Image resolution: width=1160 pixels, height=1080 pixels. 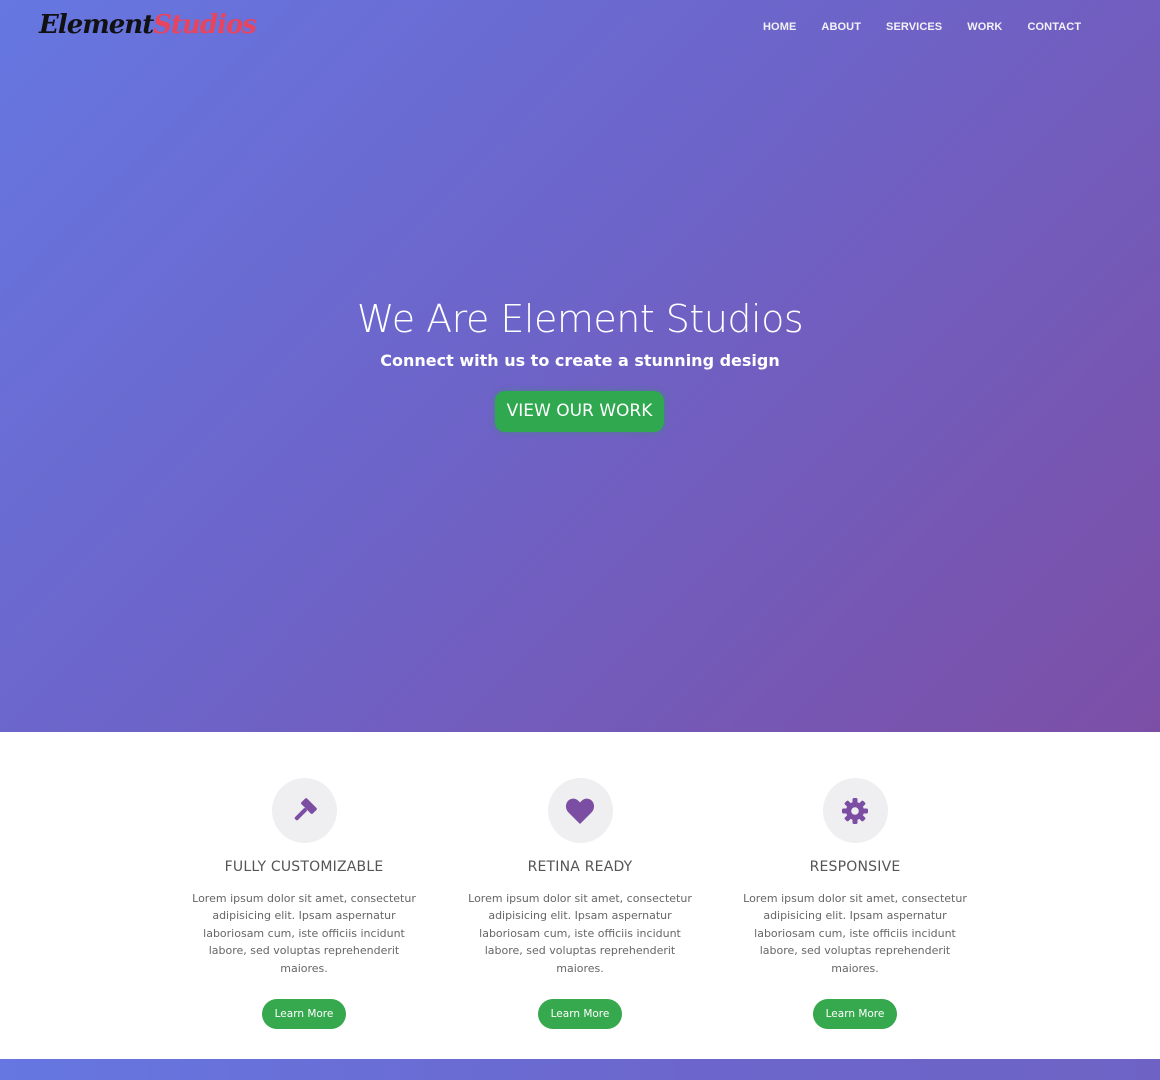 I want to click on heart-icon, so click(x=580, y=811).